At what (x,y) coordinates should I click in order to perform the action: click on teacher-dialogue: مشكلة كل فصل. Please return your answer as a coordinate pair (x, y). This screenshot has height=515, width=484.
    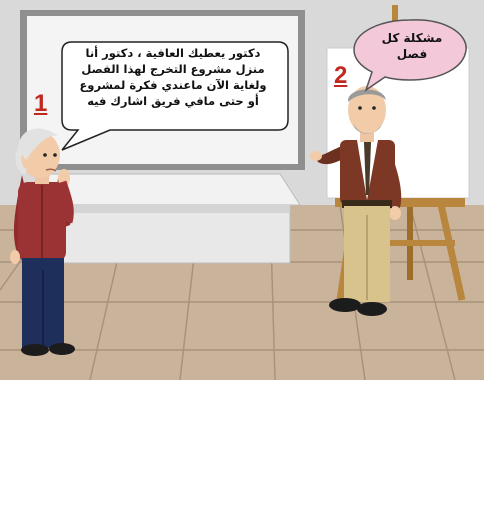
    Looking at the image, I should click on (412, 46).